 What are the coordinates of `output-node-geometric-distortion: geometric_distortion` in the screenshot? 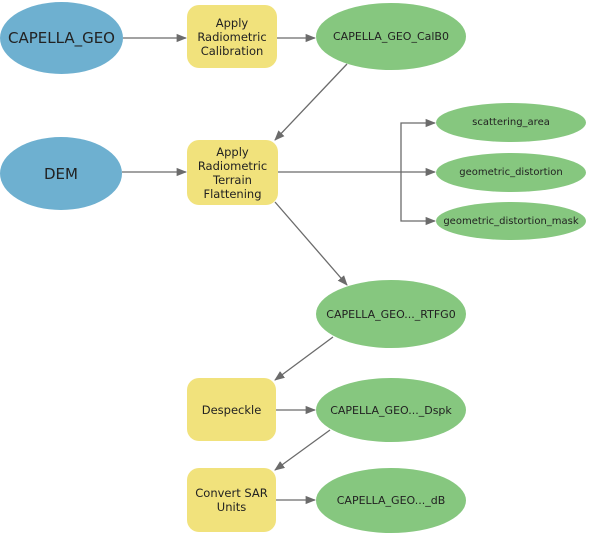 It's located at (511, 172).